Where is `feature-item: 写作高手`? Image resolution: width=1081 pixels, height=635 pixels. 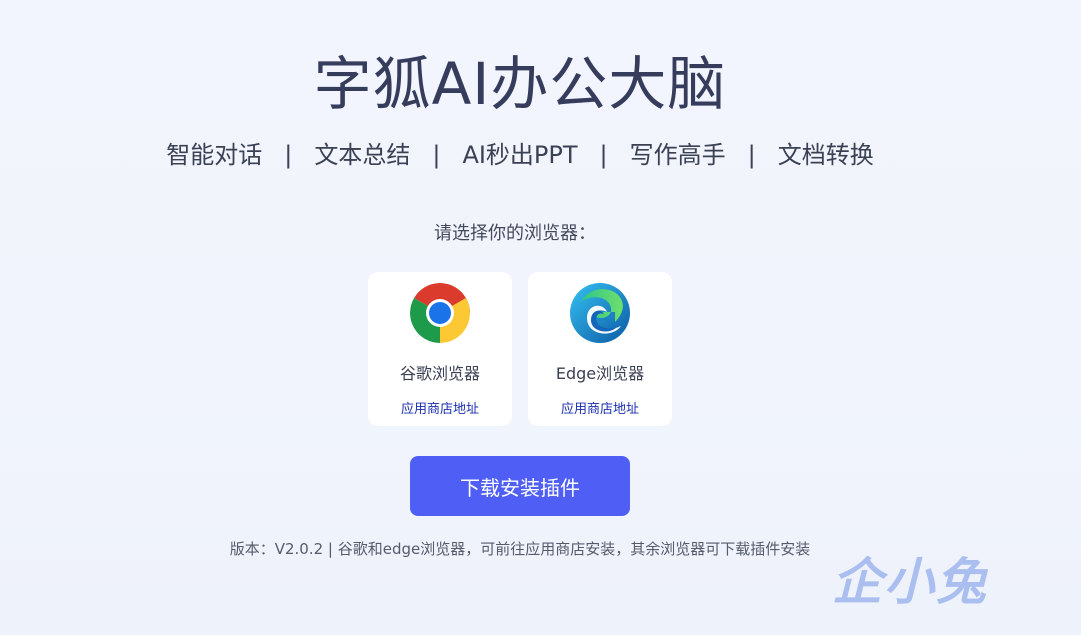
feature-item: 写作高手 is located at coordinates (677, 155).